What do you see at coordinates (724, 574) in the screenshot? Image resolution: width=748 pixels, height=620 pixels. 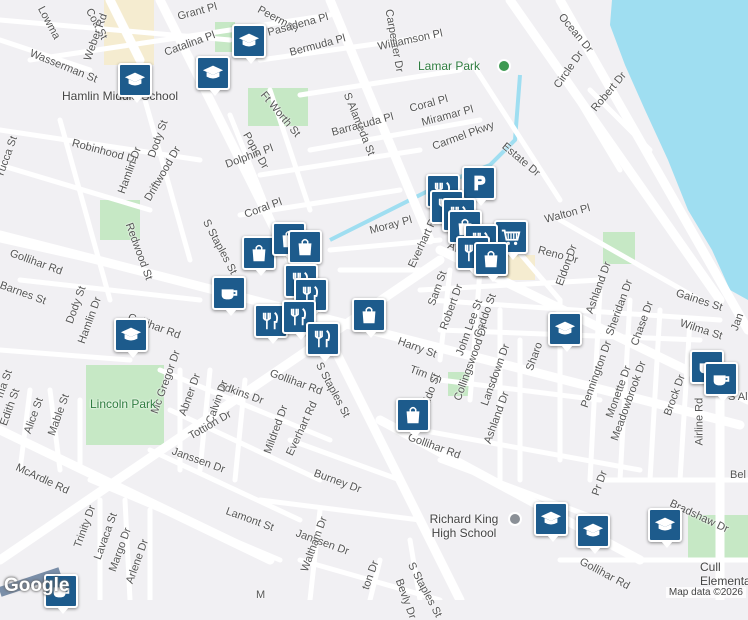 I see `school-label: Cull Elementar` at bounding box center [724, 574].